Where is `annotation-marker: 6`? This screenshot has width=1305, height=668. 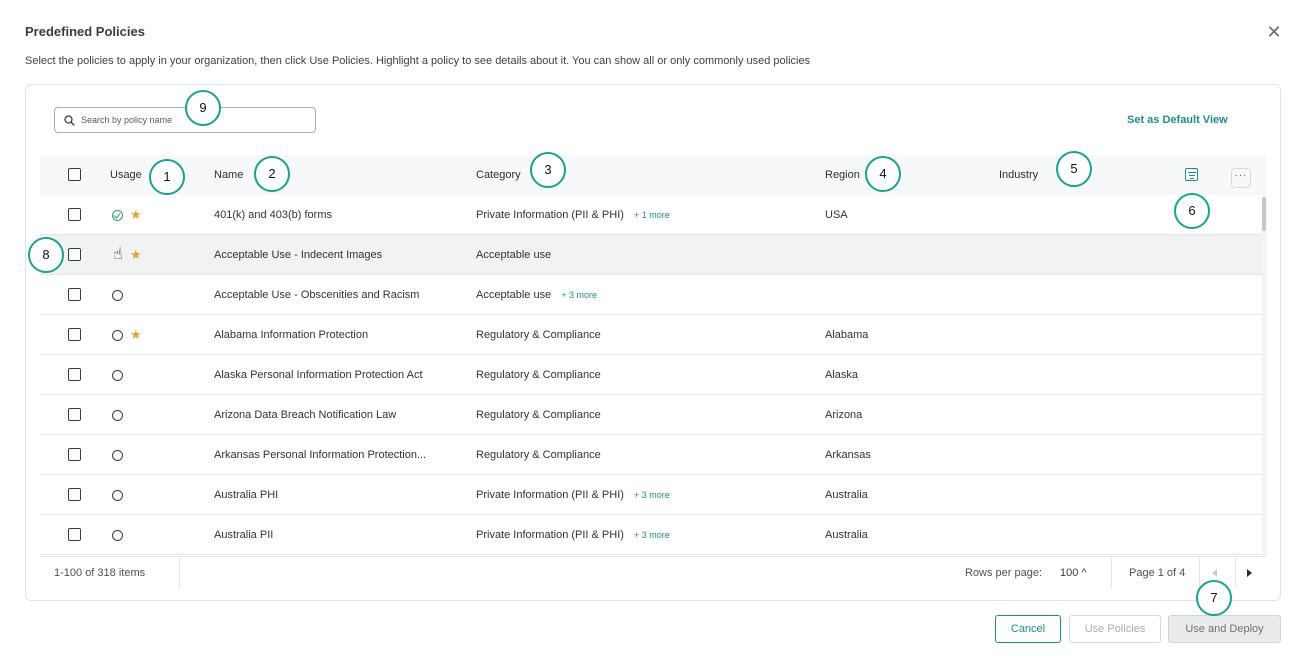 annotation-marker: 6 is located at coordinates (1192, 211).